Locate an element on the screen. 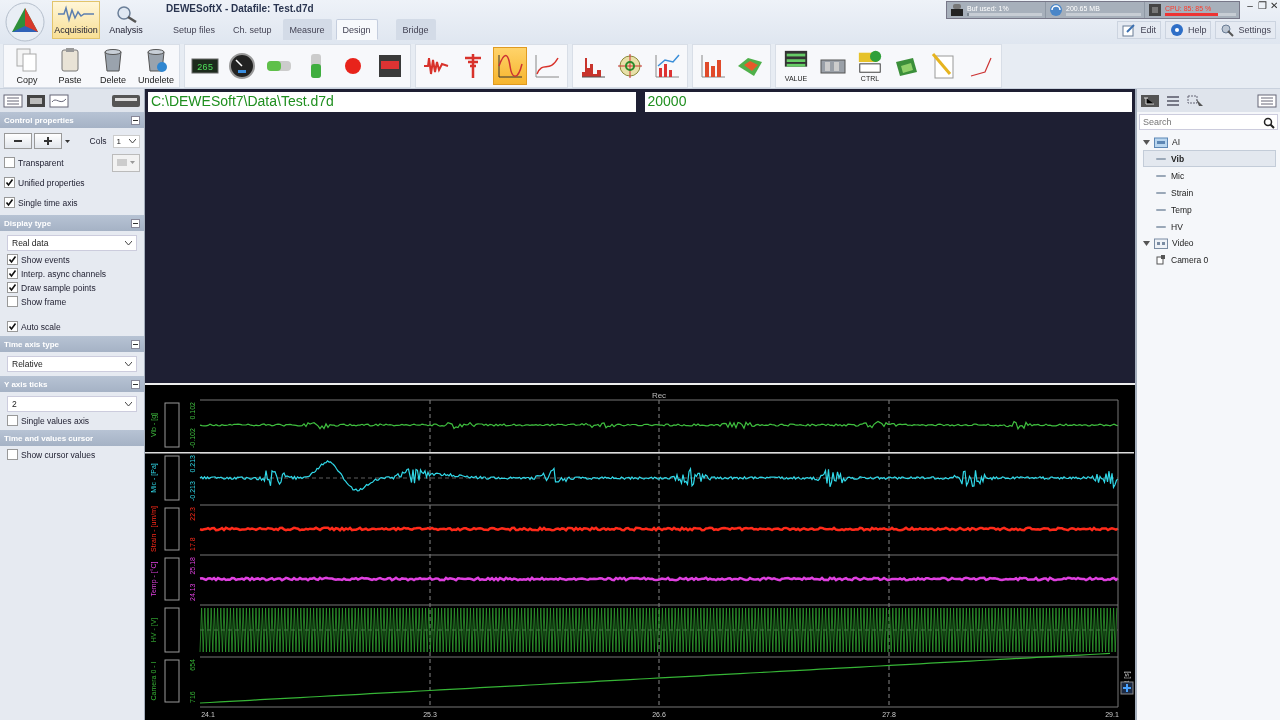 Image resolution: width=1280 pixels, height=720 pixels. cpu-icon is located at coordinates (1155, 10).